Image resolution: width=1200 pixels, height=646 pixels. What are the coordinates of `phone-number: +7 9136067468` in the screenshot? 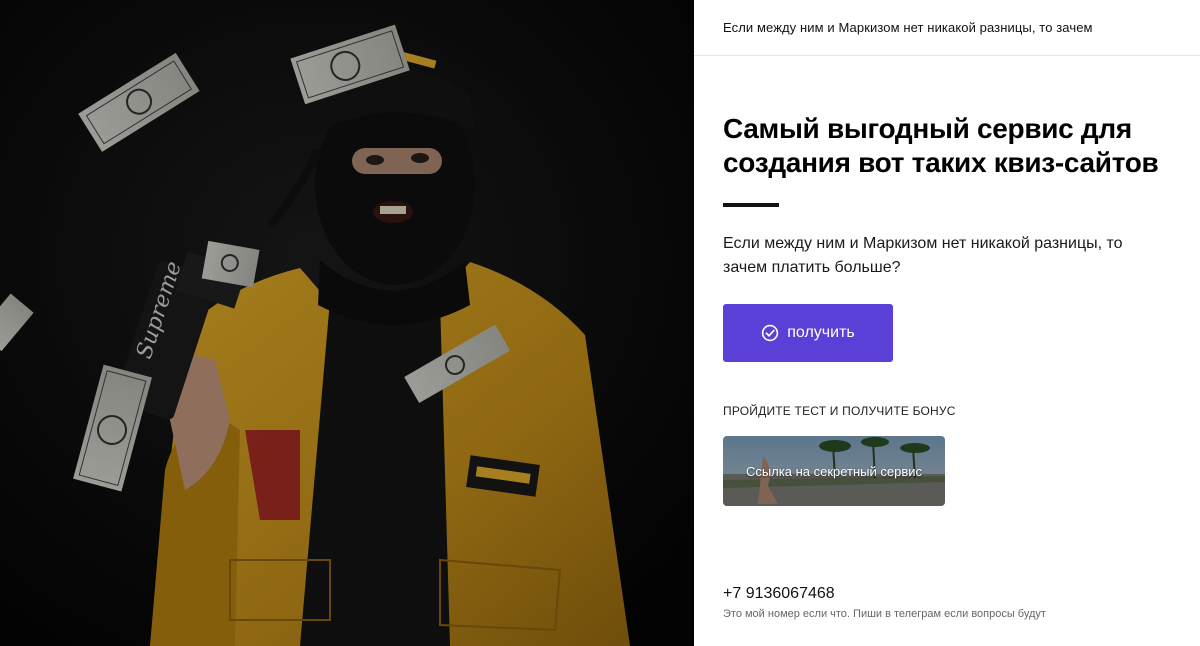 It's located at (779, 594).